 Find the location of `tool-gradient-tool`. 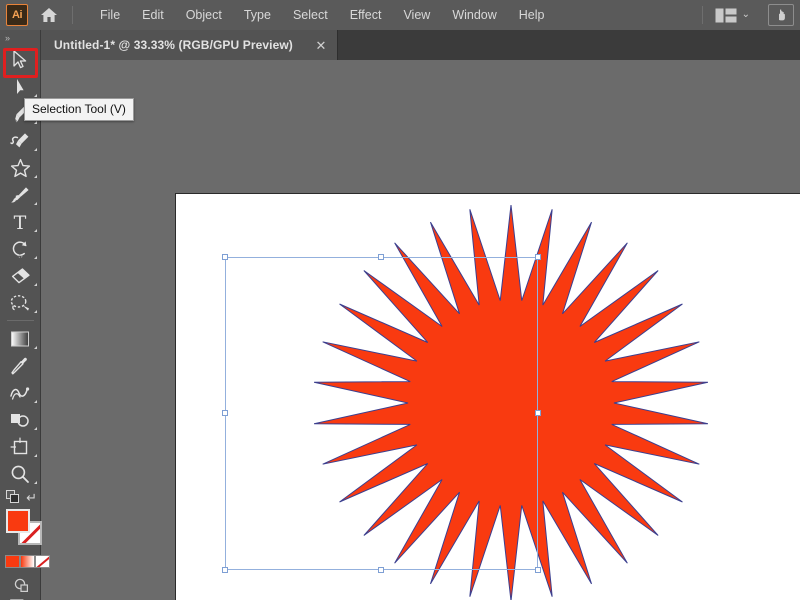

tool-gradient-tool is located at coordinates (20, 338).